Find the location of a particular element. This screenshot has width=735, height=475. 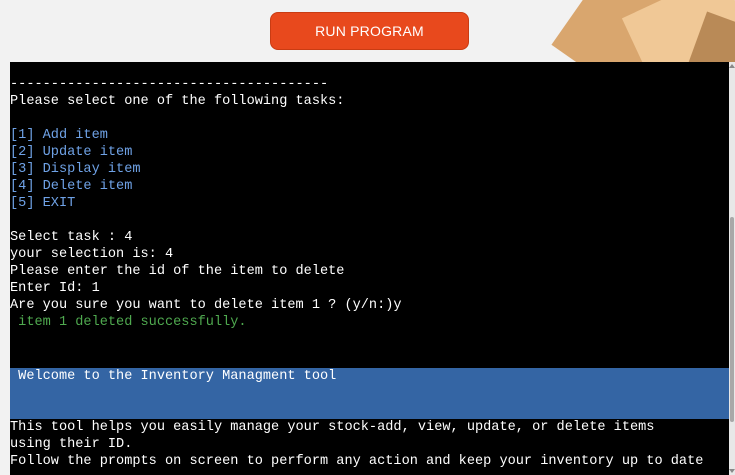

terminal-line: Select task : 4 is located at coordinates (71, 237).